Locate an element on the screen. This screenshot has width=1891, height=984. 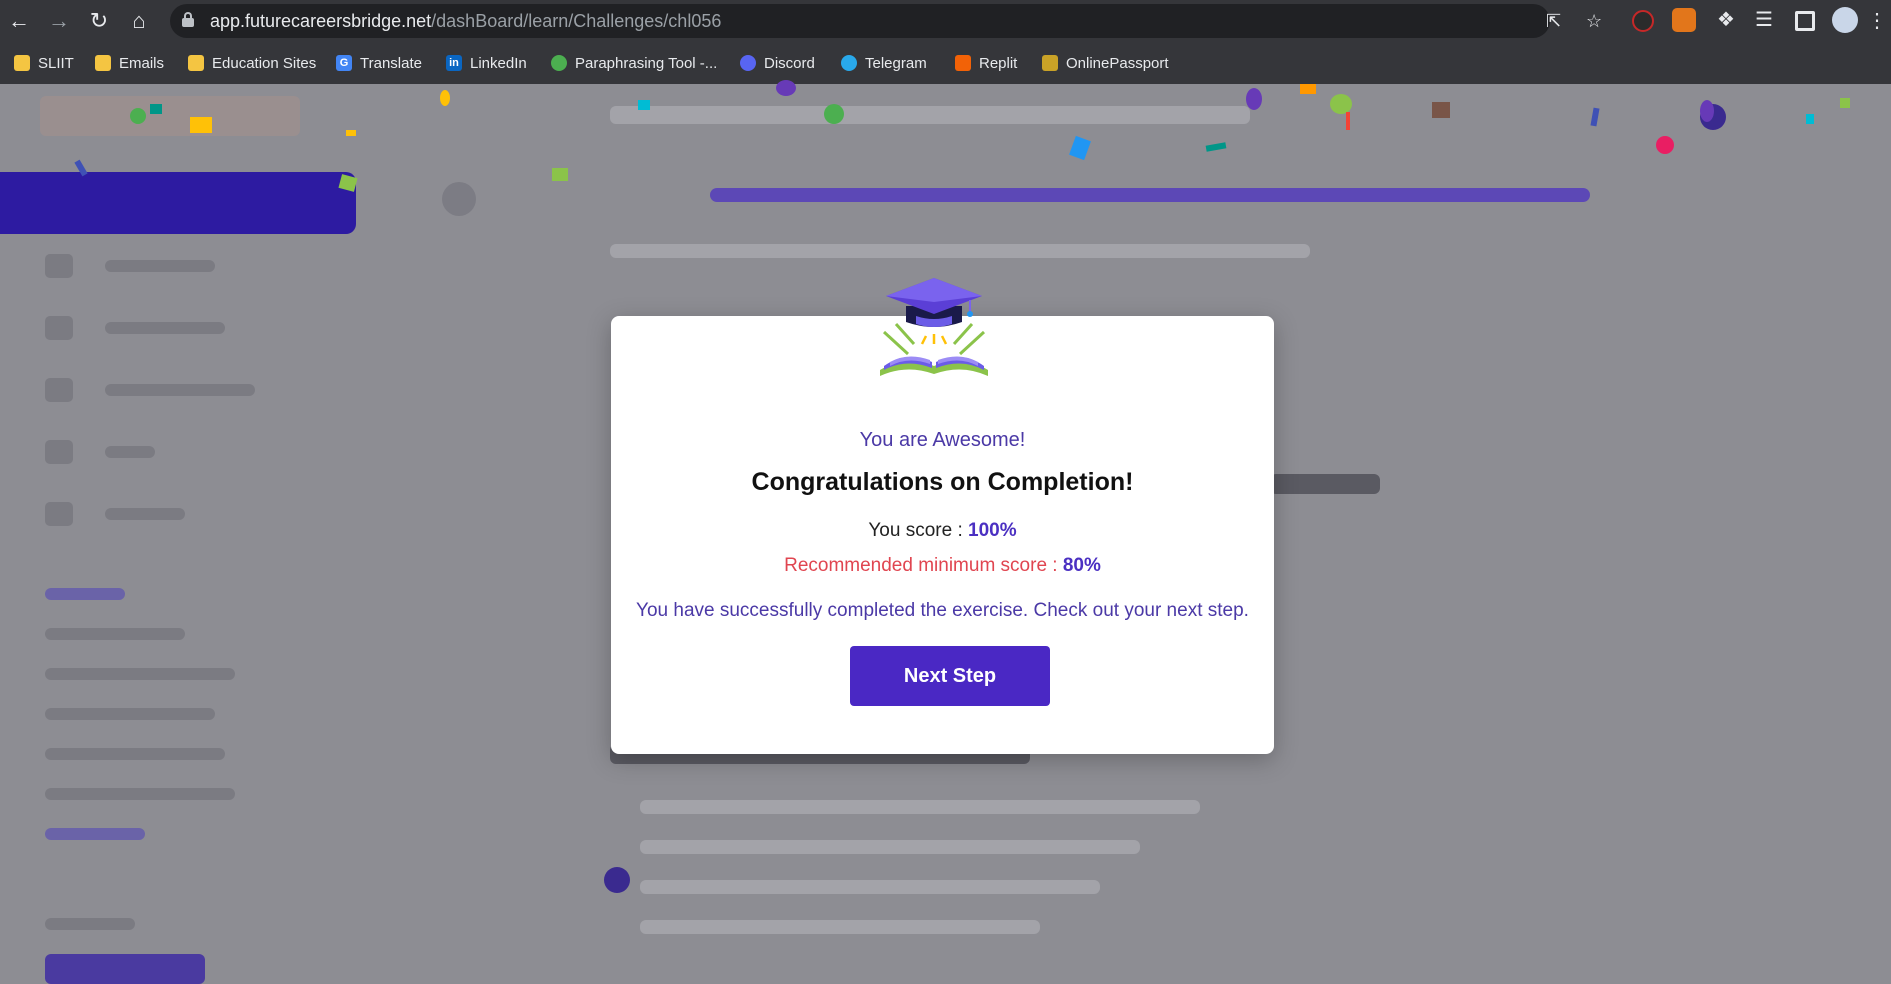
bookmark-label: Telegram is located at coordinates (896, 63).